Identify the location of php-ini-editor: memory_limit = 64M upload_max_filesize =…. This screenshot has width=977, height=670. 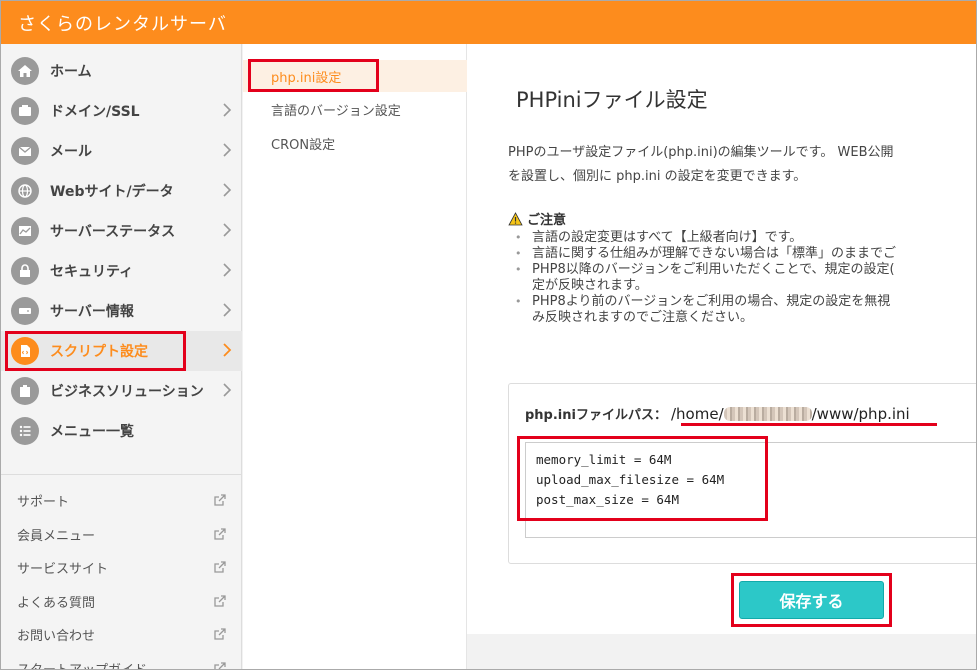
(750, 490).